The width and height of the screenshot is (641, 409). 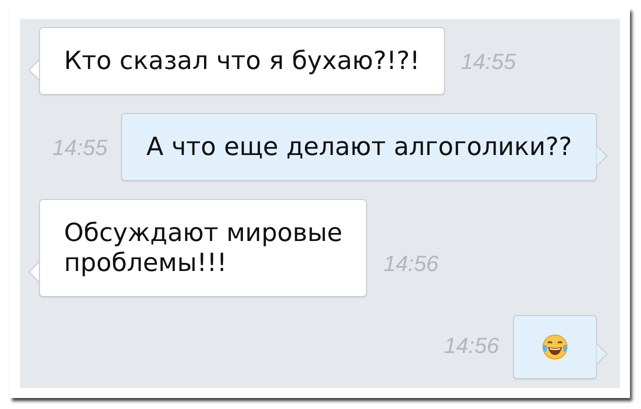 What do you see at coordinates (359, 147) in the screenshot?
I see `message-text: А что еще делают алгоголики??` at bounding box center [359, 147].